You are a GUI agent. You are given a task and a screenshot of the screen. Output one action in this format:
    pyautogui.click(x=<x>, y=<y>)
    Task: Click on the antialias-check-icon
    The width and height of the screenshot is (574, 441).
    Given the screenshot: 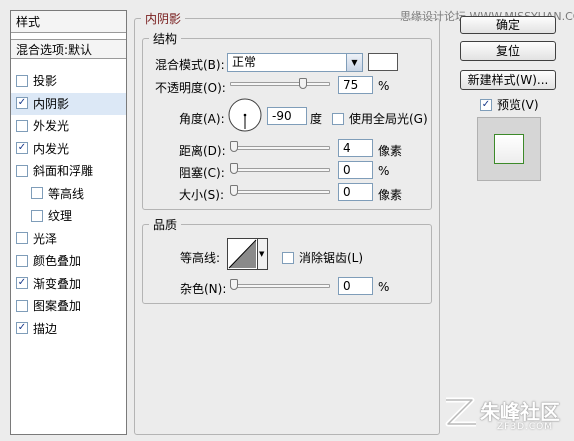 What is the action you would take?
    pyautogui.click(x=288, y=257)
    